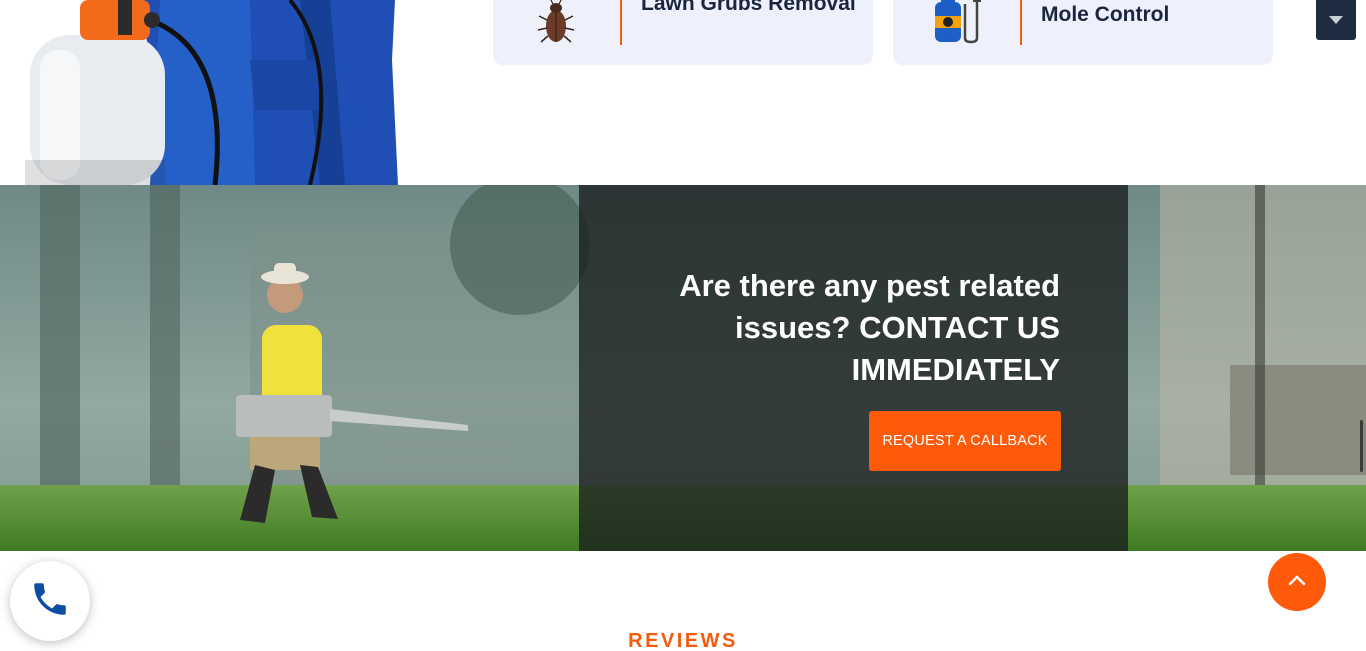  Describe the element at coordinates (210, 92) in the screenshot. I see `pest-worker-image` at that location.